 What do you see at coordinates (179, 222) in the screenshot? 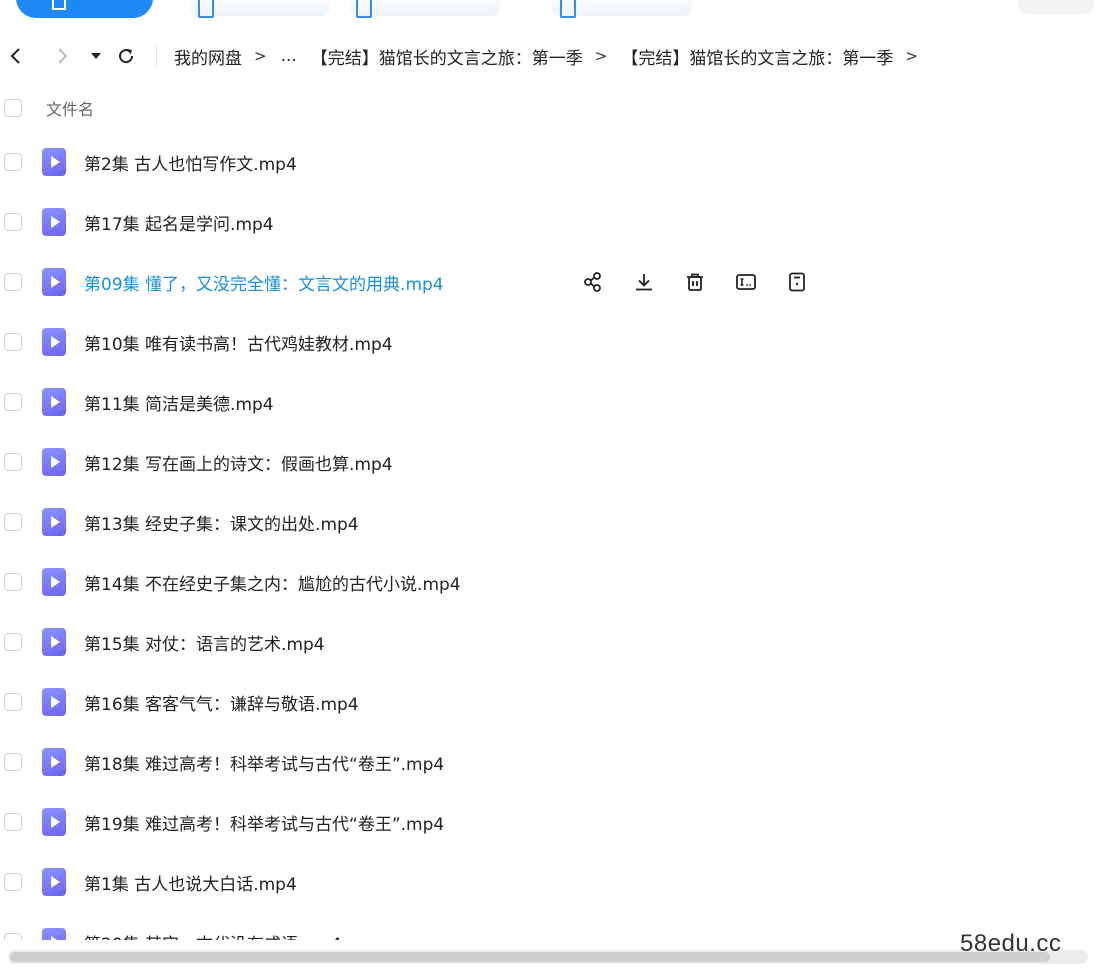
I see `file-name: 第17集 起名是学问.mp4` at bounding box center [179, 222].